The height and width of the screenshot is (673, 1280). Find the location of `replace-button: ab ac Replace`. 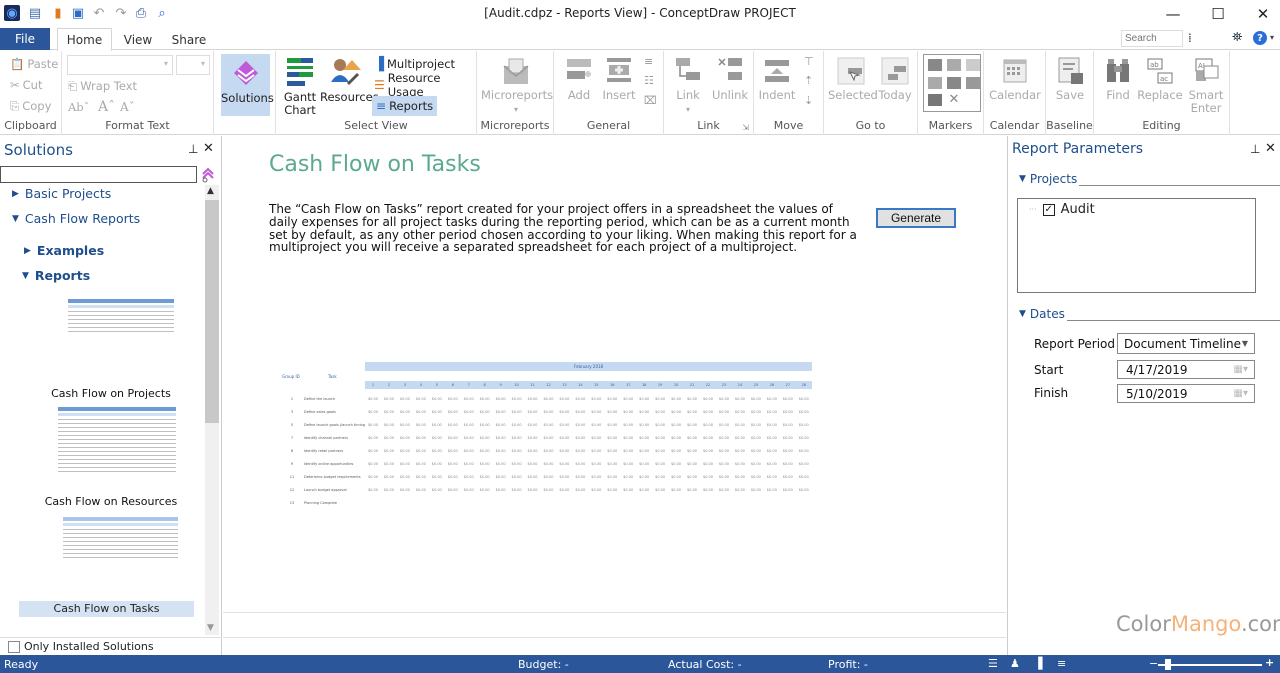

replace-button: ab ac Replace is located at coordinates (1160, 79).